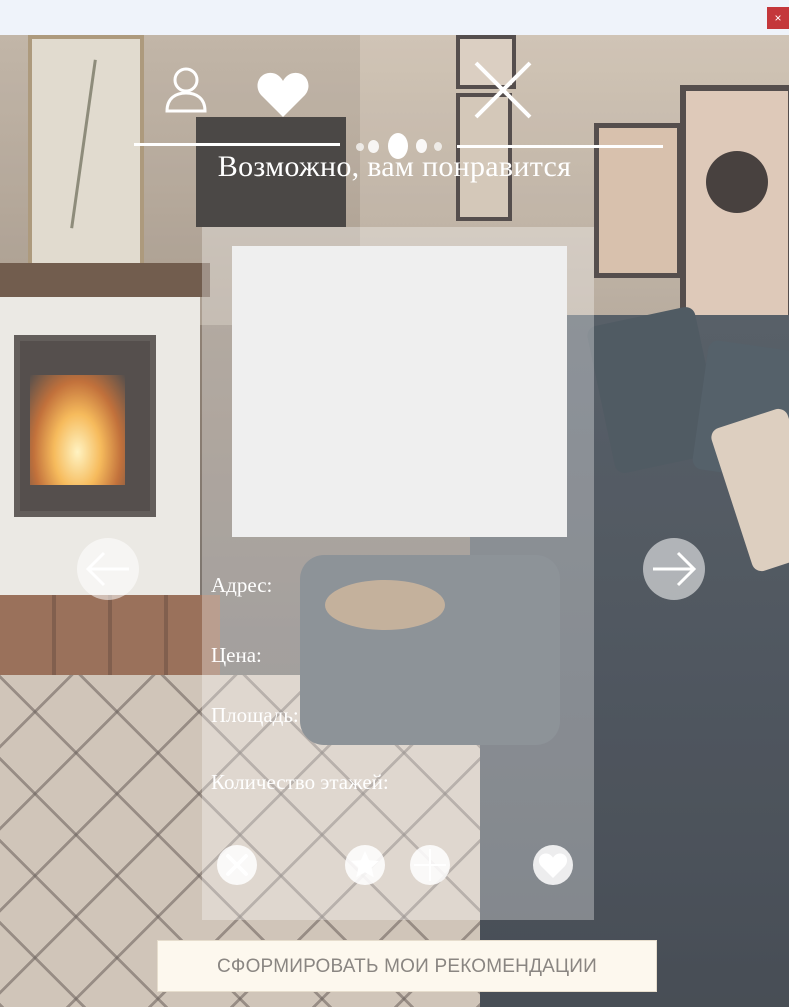 This screenshot has height=1007, width=789. Describe the element at coordinates (300, 782) in the screenshot. I see `floors-label: Количество этажей:` at that location.